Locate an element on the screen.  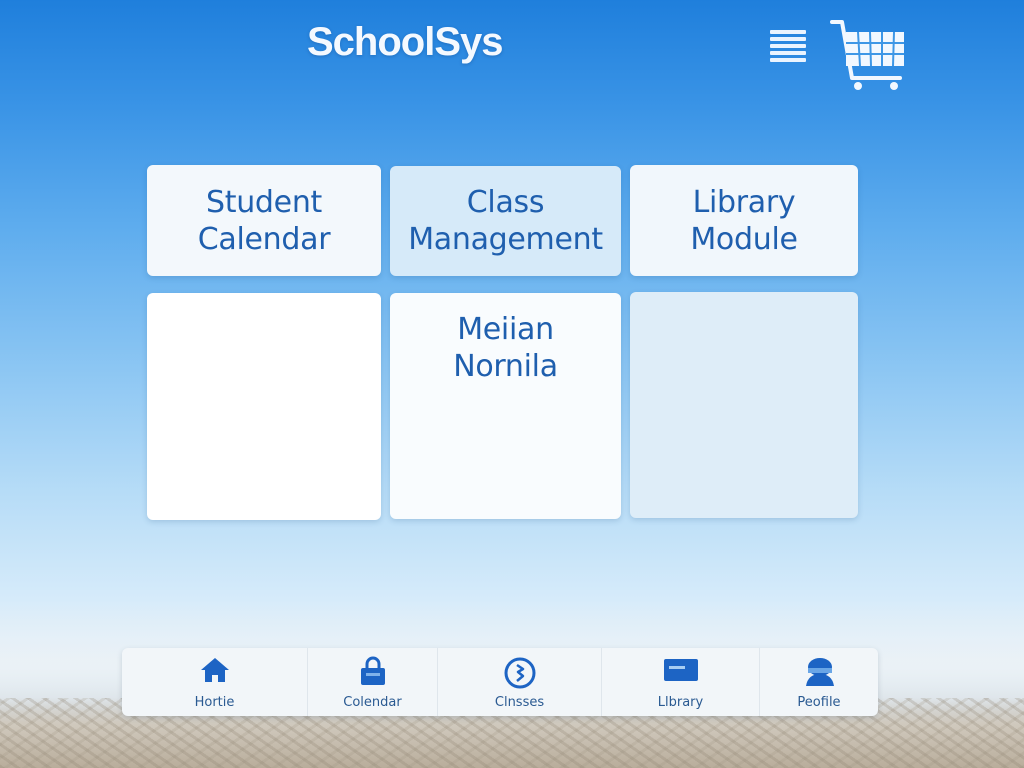
card-label: Mеiian Nornila is located at coordinates (505, 348).